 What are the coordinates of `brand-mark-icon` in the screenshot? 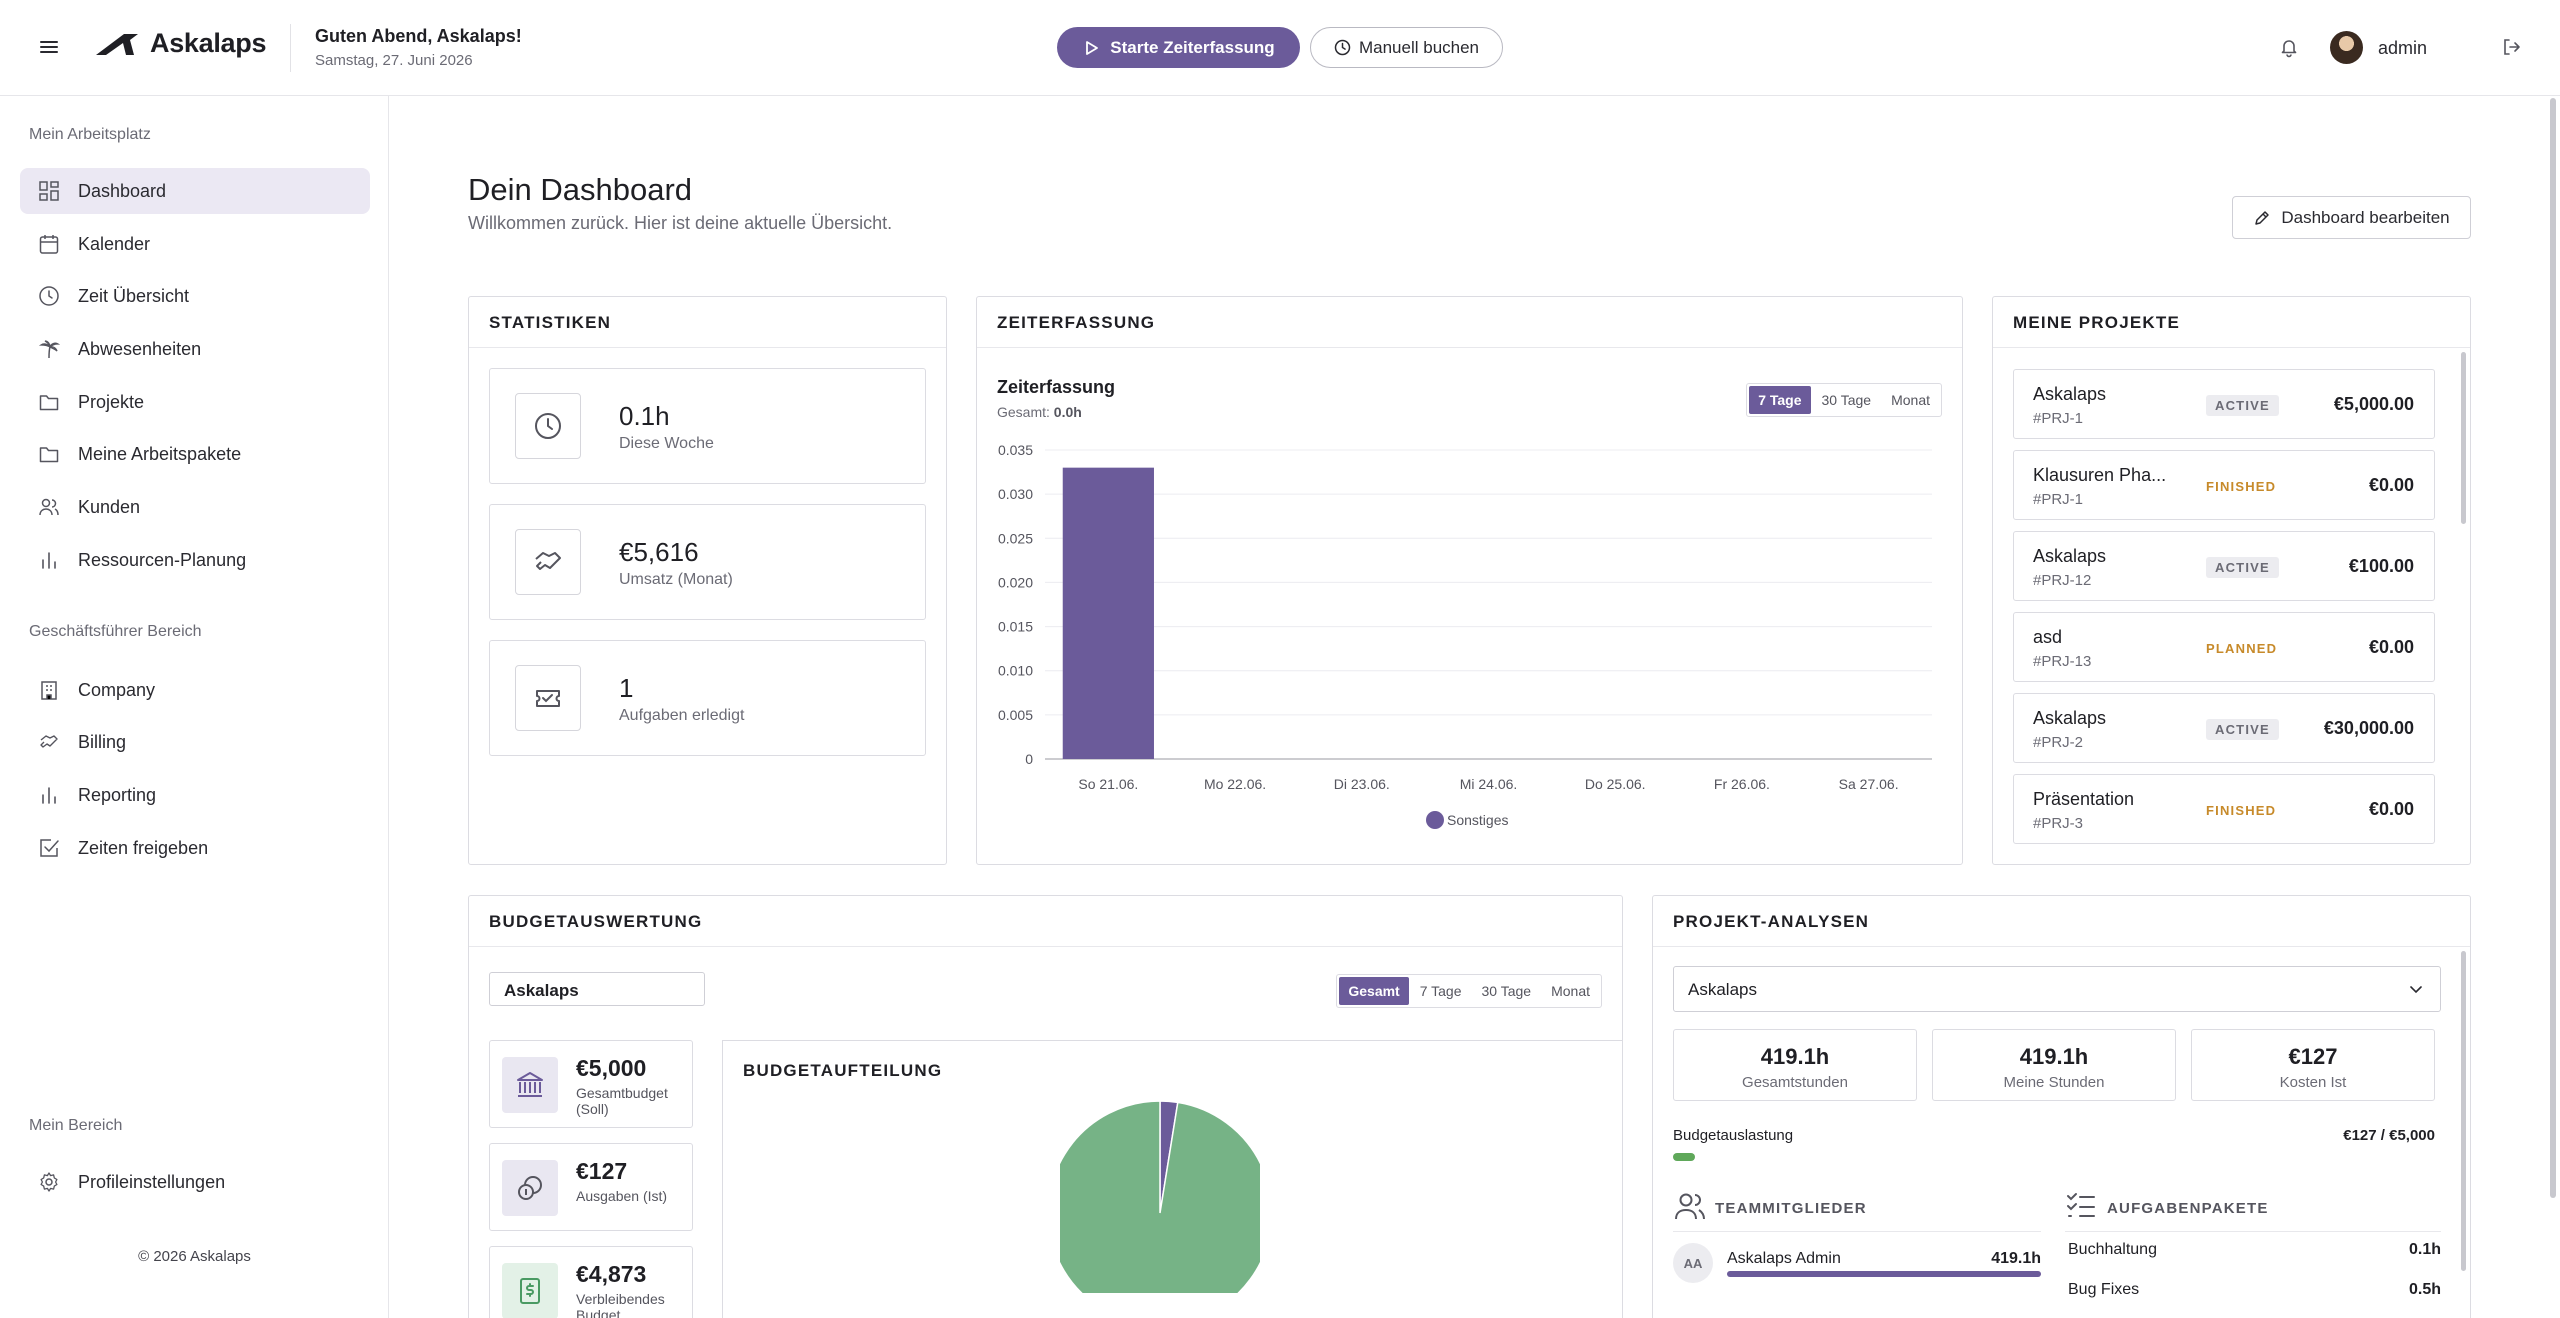 It's located at (117, 44).